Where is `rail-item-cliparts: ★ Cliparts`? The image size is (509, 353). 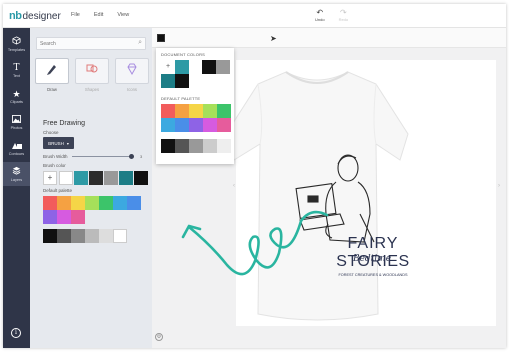 rail-item-cliparts: ★ Cliparts is located at coordinates (16, 96).